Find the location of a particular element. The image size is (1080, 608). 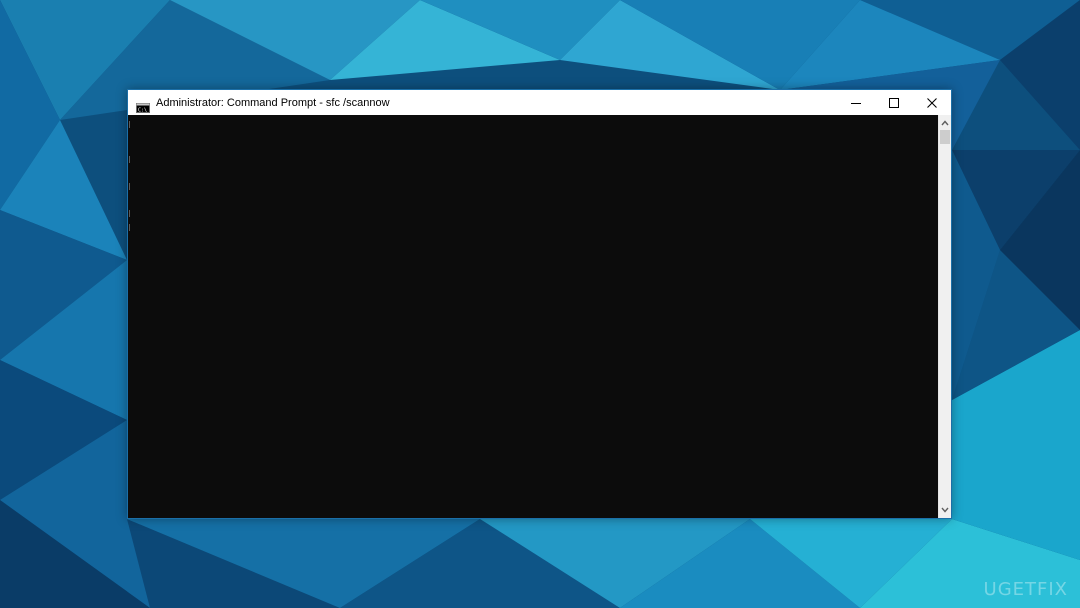

close-icon is located at coordinates (932, 102).